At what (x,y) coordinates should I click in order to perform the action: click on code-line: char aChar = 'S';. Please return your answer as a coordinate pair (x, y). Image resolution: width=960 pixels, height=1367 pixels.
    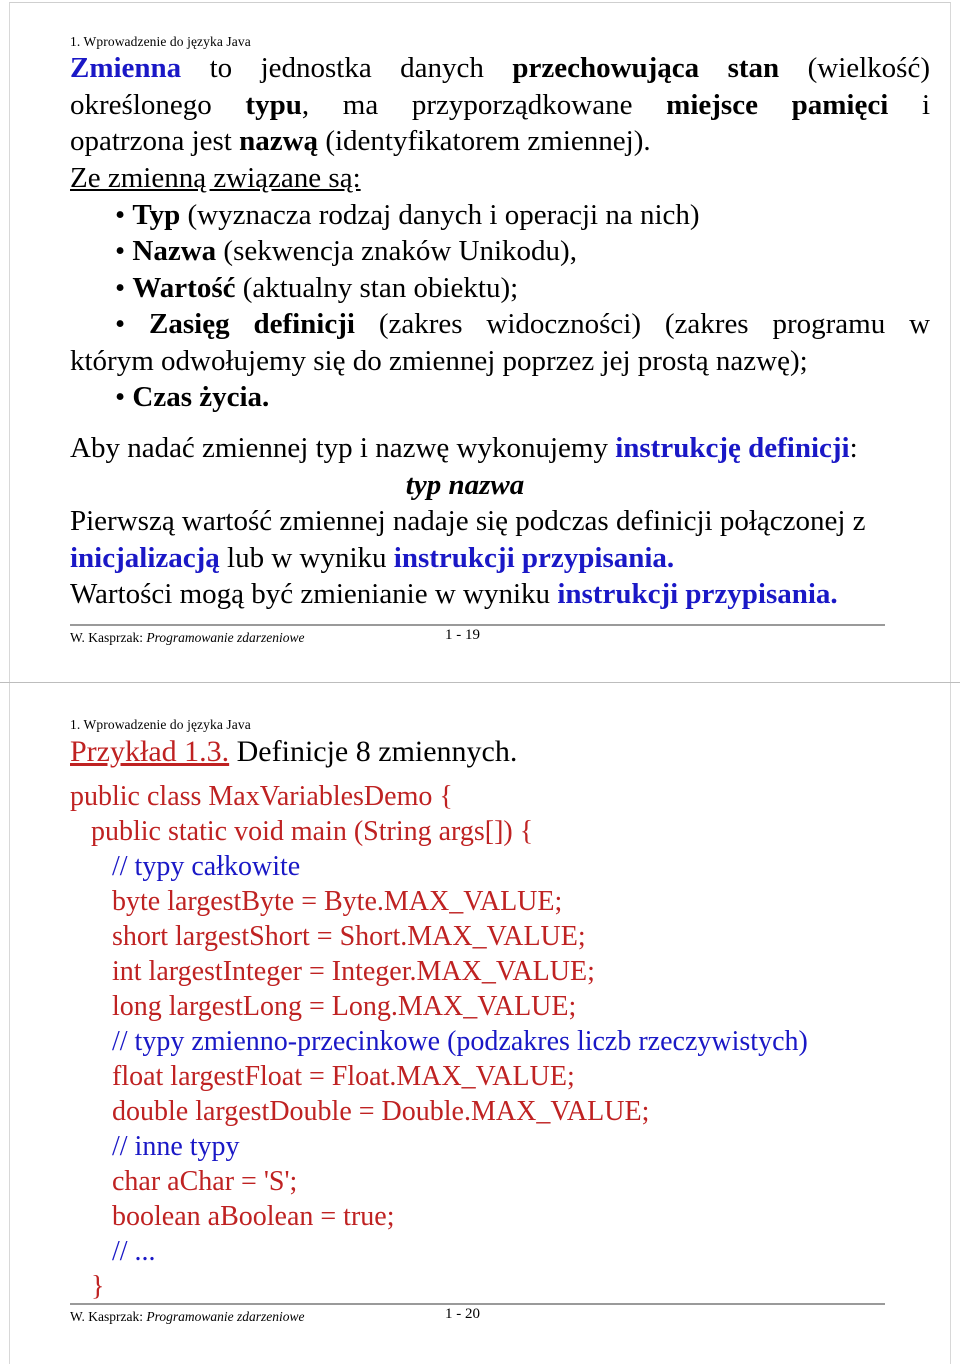
    Looking at the image, I should click on (184, 1181).